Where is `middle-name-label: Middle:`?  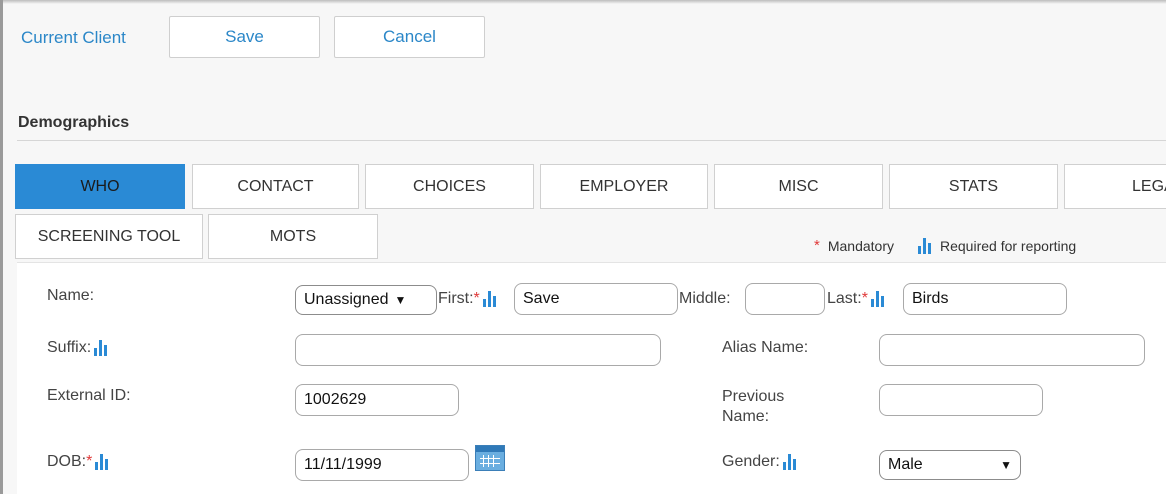 middle-name-label: Middle: is located at coordinates (705, 298).